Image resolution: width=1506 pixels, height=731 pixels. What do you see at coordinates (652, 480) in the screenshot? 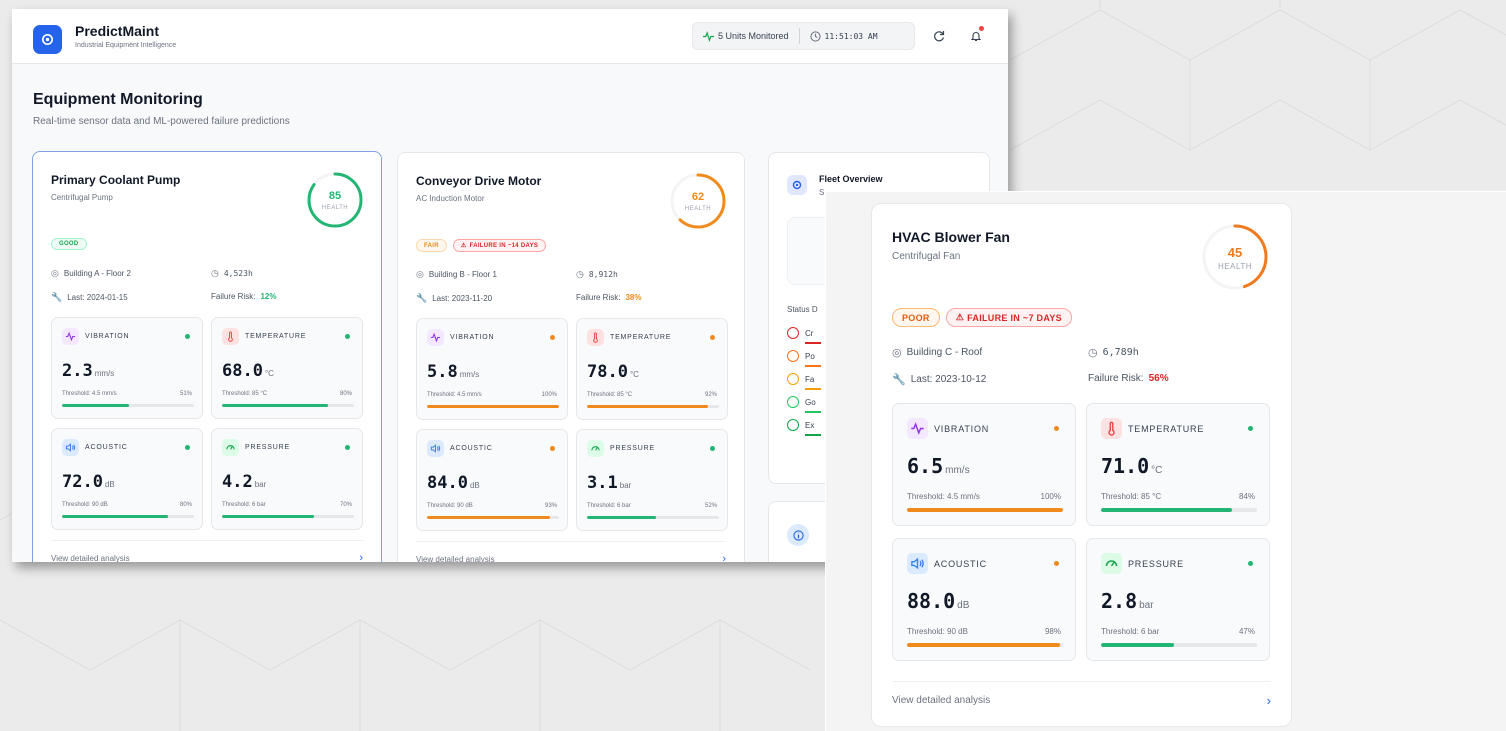
I see `sensor-pressure: PRESSURE 3.1 bar Threshold: 6 bar 52%` at bounding box center [652, 480].